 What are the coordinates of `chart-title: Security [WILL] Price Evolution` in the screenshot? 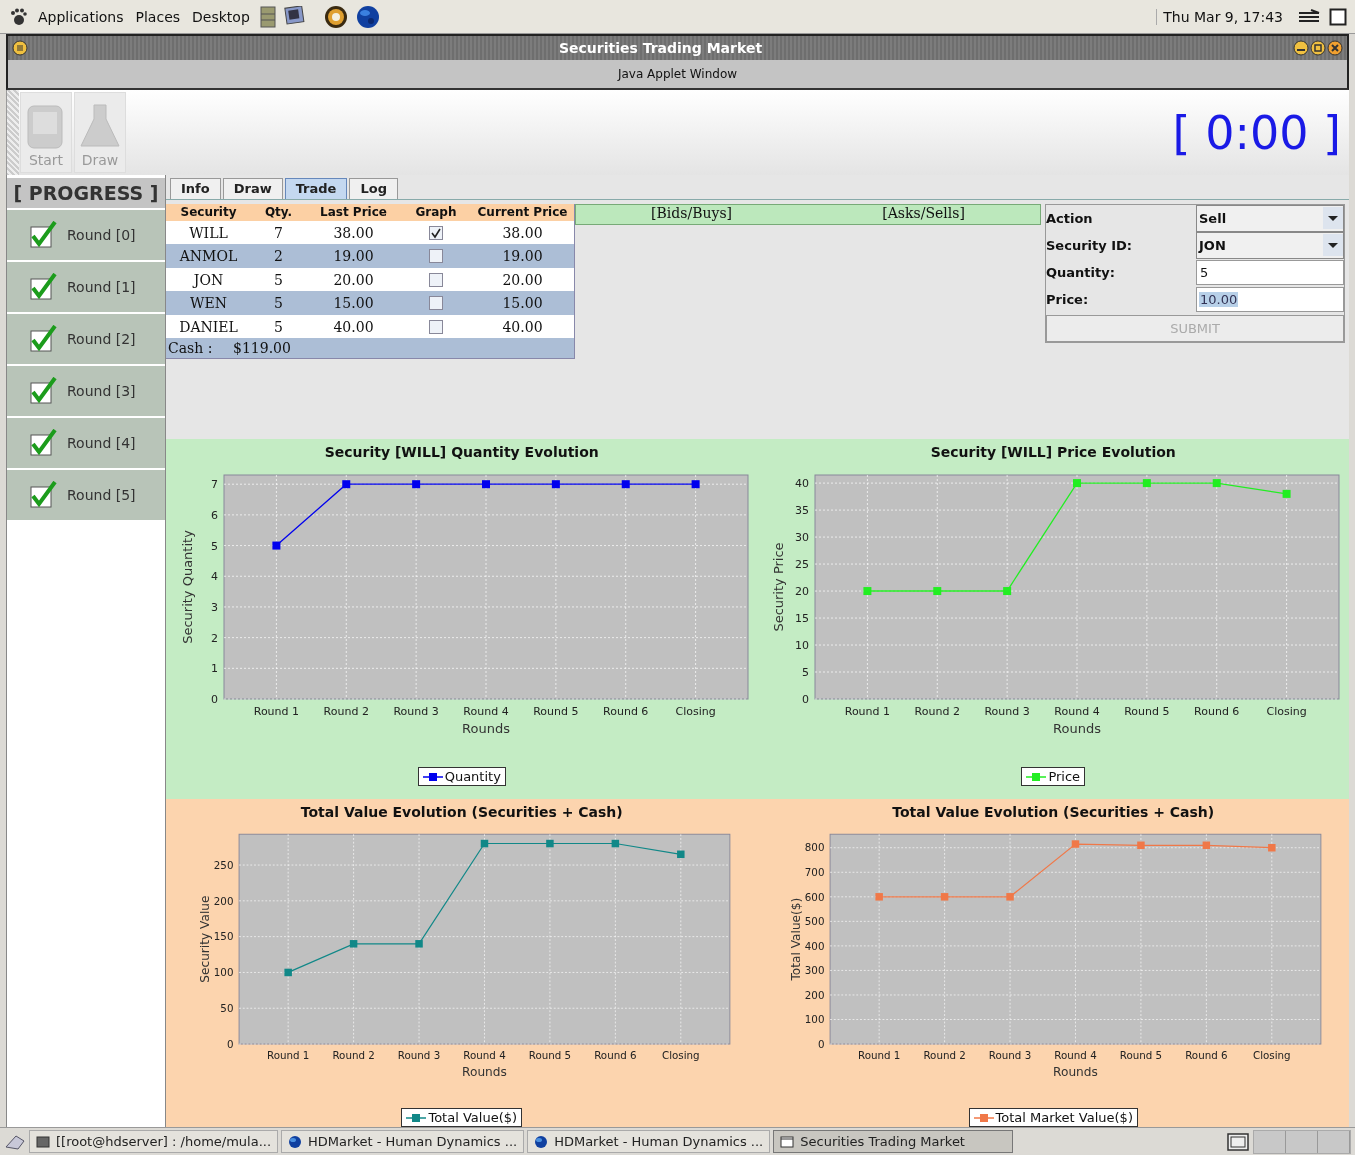 It's located at (1053, 452).